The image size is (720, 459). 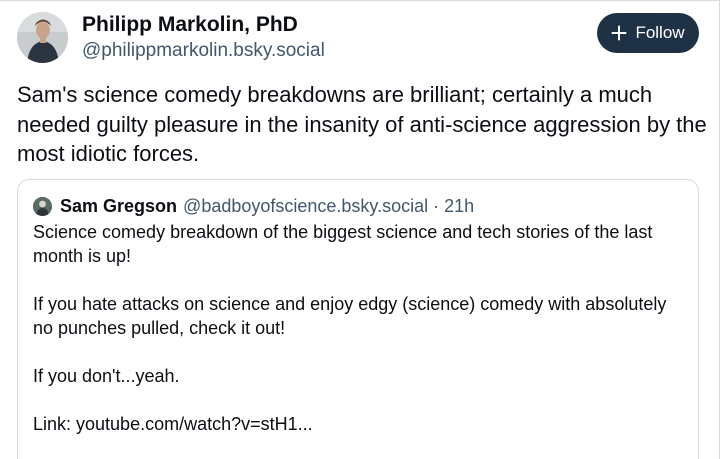 I want to click on author-avatar, so click(x=42, y=37).